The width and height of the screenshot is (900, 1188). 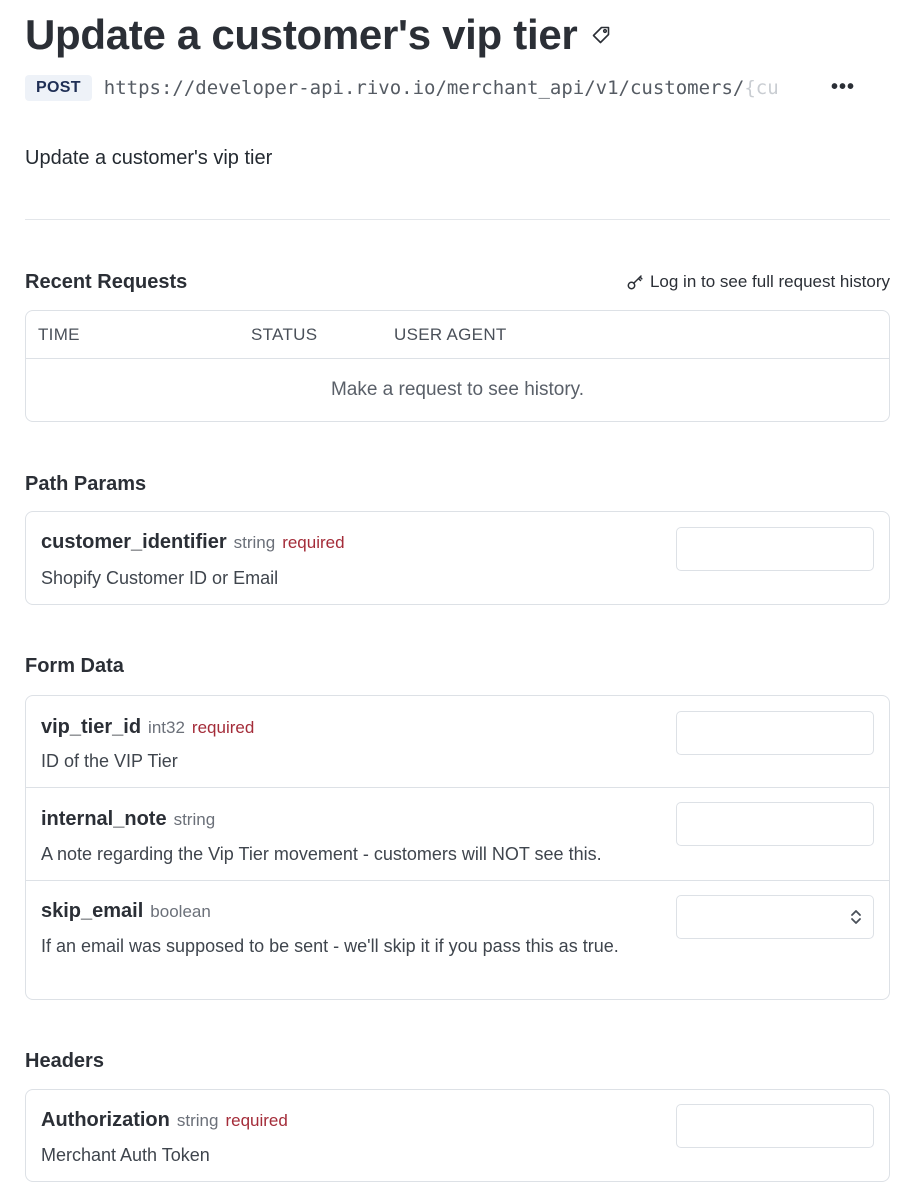 I want to click on authorization-input, so click(x=775, y=1126).